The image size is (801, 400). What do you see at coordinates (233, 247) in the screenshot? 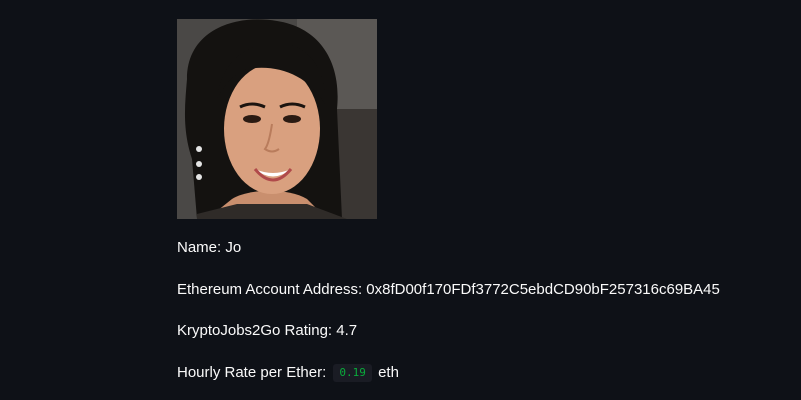
I see `name-value: Jo` at bounding box center [233, 247].